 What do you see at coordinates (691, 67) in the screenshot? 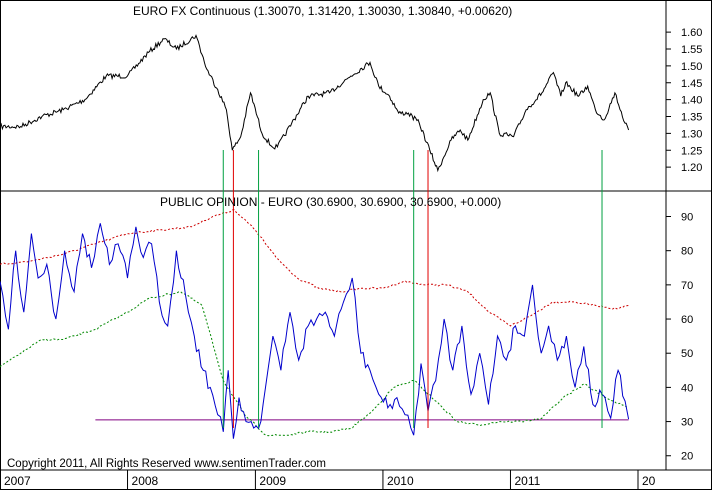
I see `price-tick-label: 1.50` at bounding box center [691, 67].